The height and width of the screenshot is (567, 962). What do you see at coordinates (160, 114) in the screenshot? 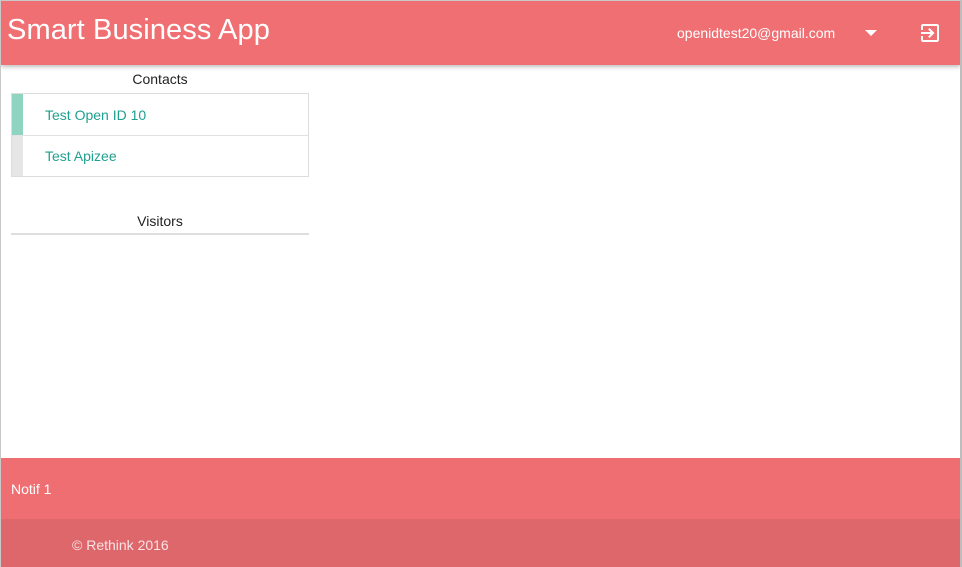
I see `contact-item-test-open-id-10: Test Open ID 10` at bounding box center [160, 114].